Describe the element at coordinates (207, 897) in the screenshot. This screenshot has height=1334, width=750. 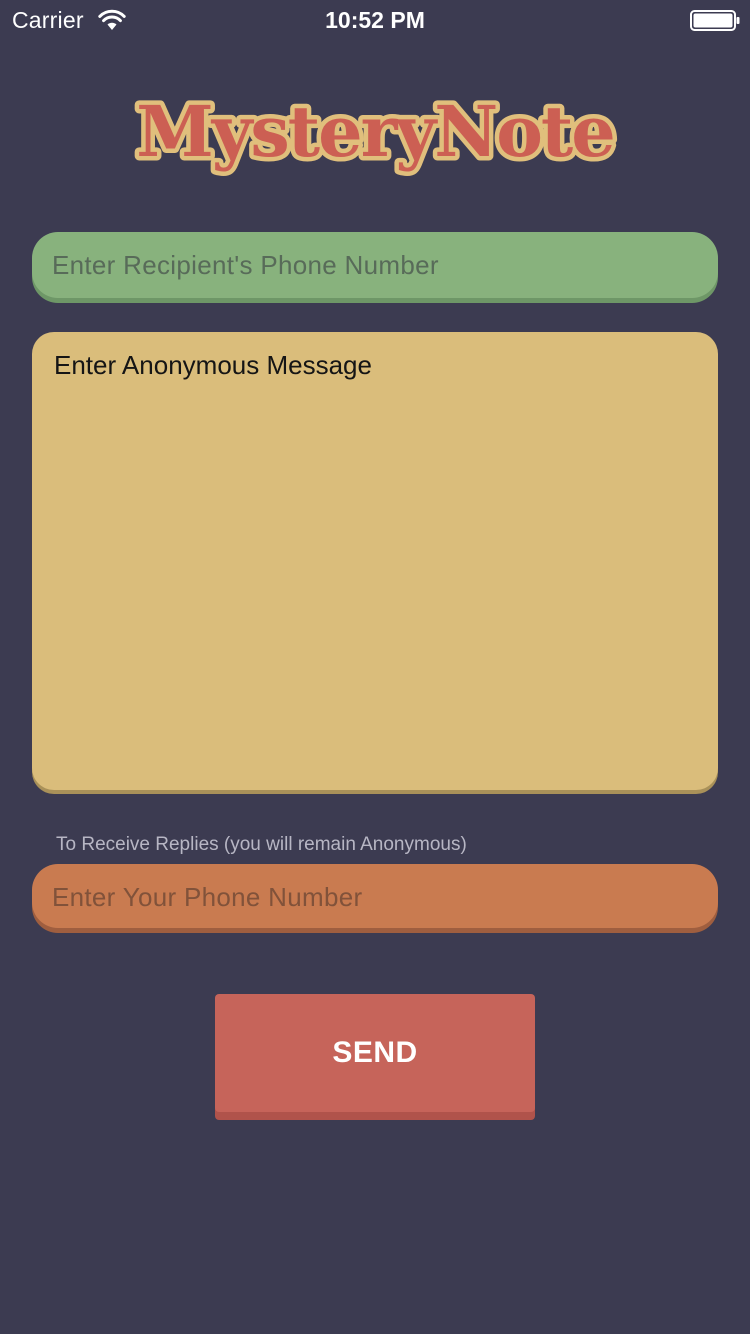
I see `your-phone-placeholder: Enter Your Phone Number` at that location.